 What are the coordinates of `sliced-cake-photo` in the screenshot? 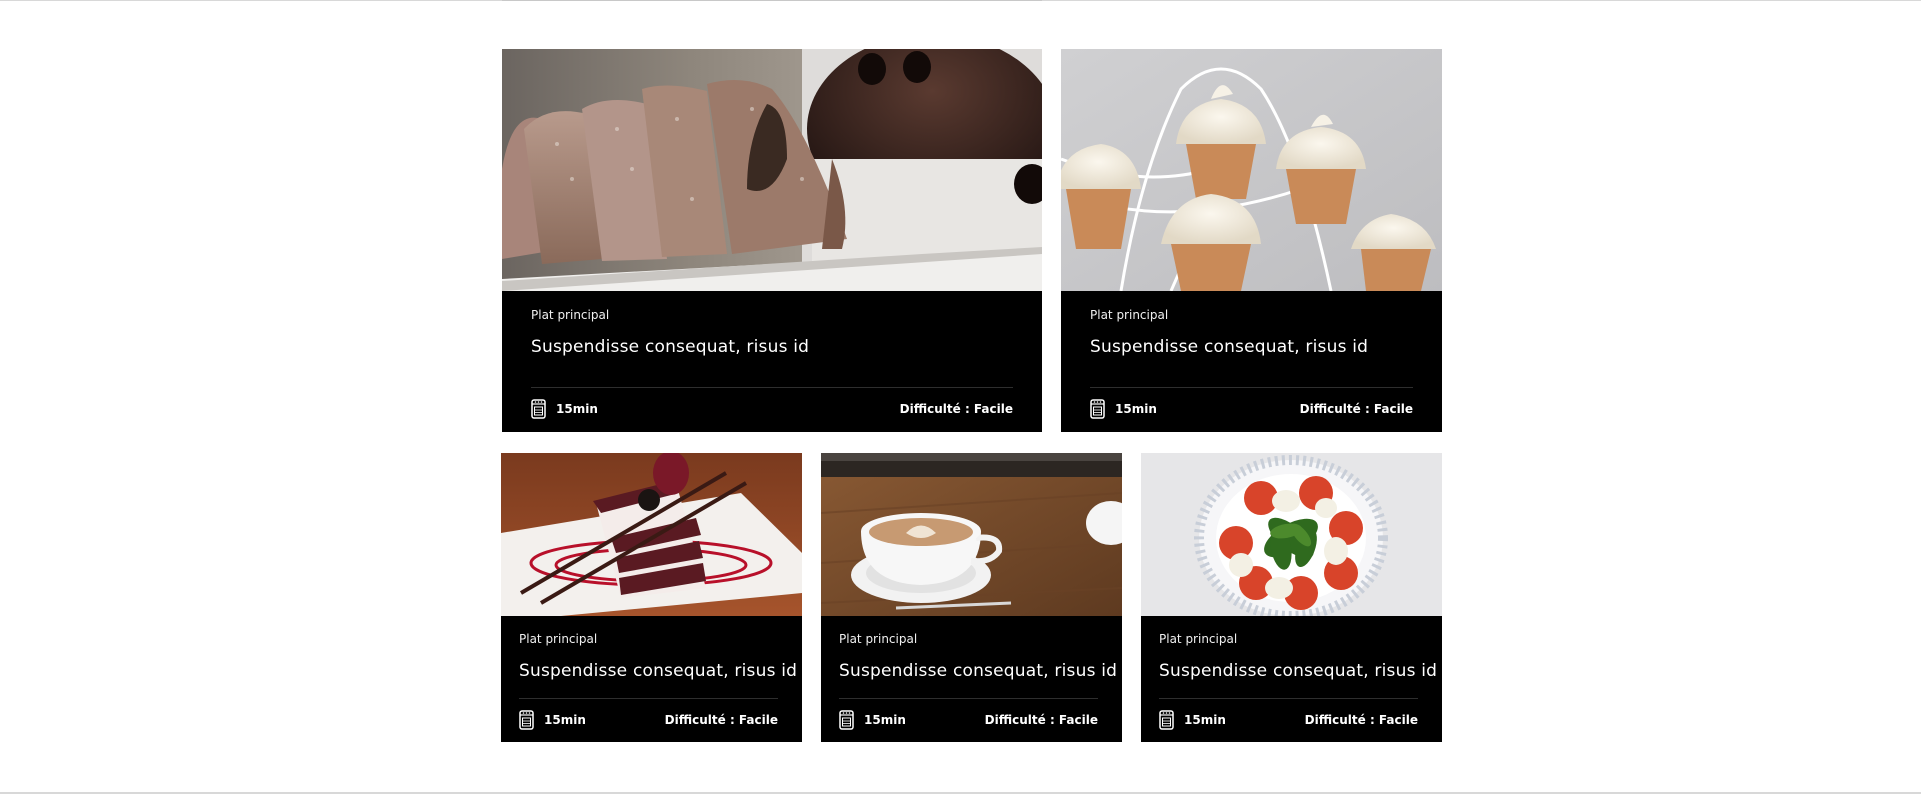 It's located at (772, 170).